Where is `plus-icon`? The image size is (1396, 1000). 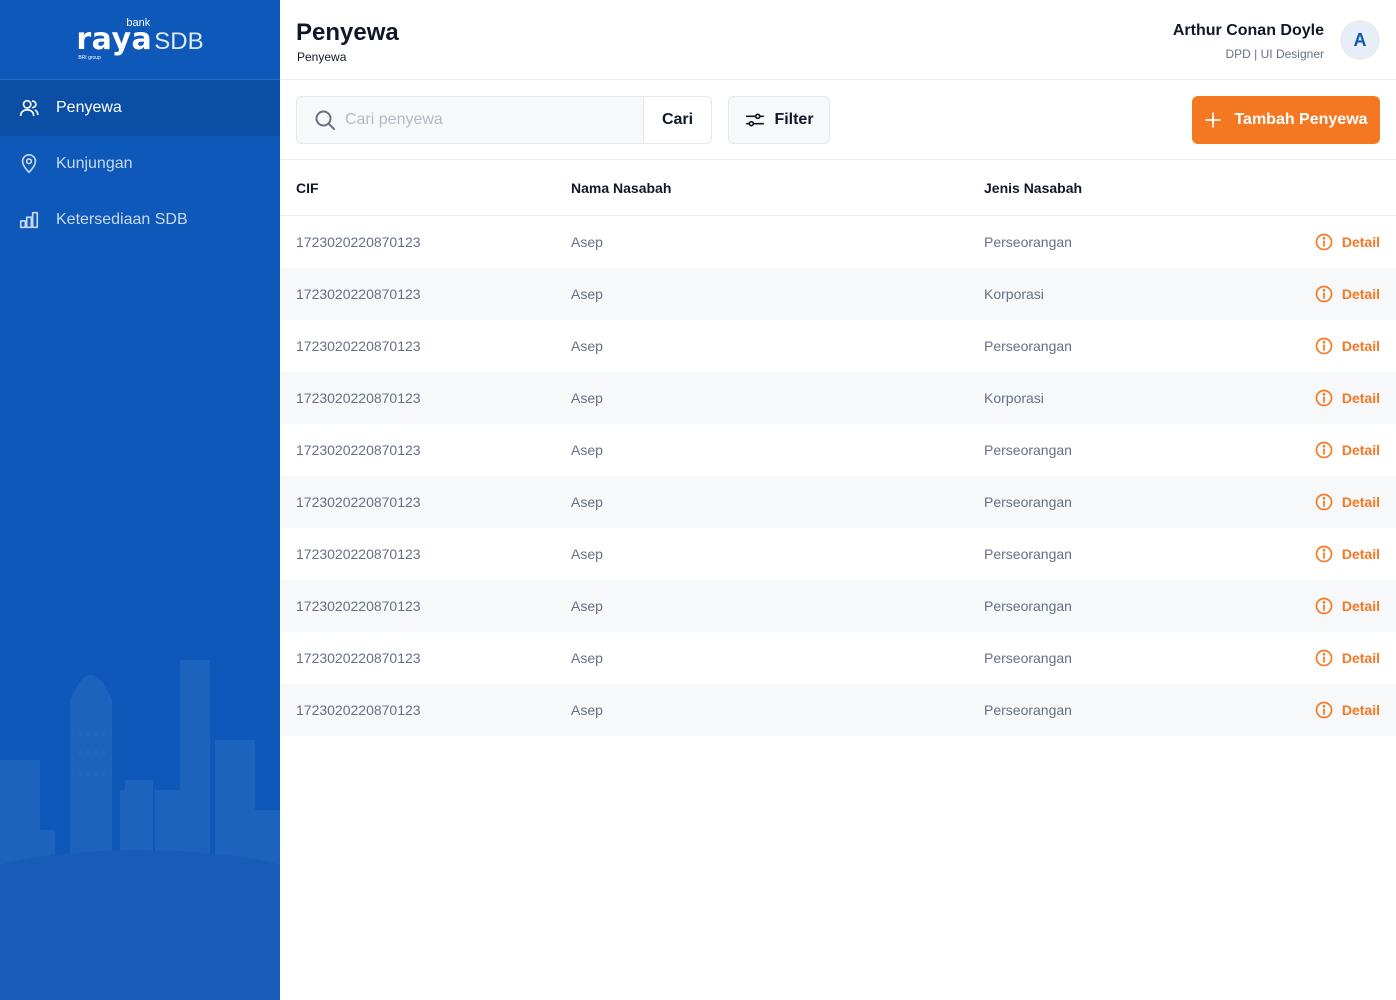
plus-icon is located at coordinates (1213, 120).